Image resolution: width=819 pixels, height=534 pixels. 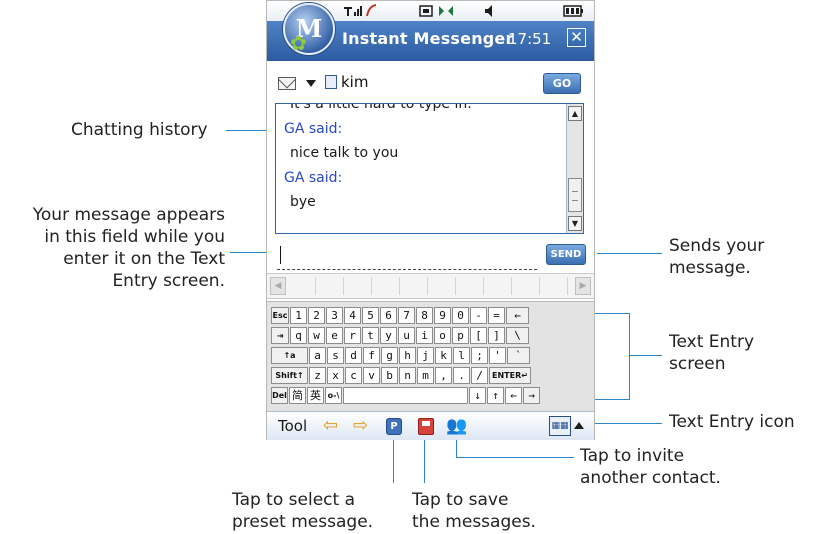 I want to click on go-button: GO, so click(x=562, y=83).